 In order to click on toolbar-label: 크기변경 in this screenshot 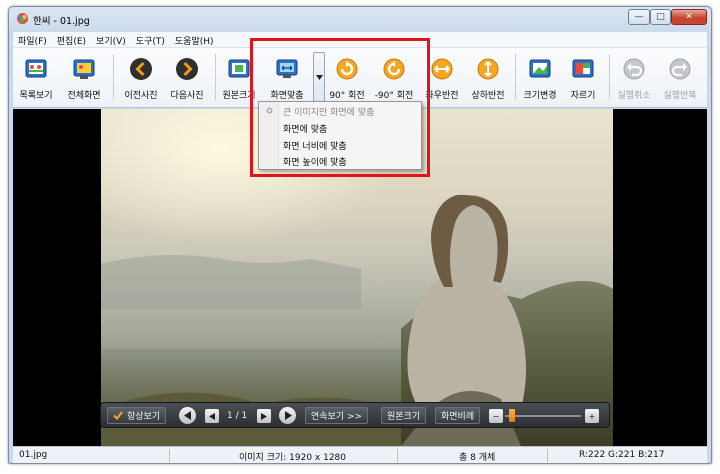, I will do `click(540, 96)`.